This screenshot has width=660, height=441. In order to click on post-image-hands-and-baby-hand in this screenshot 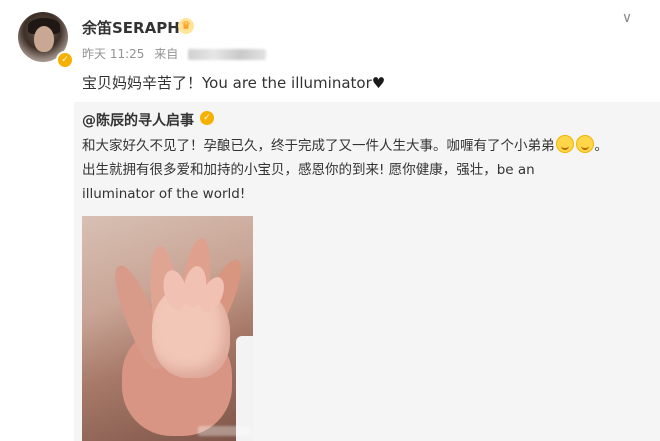, I will do `click(167, 328)`.